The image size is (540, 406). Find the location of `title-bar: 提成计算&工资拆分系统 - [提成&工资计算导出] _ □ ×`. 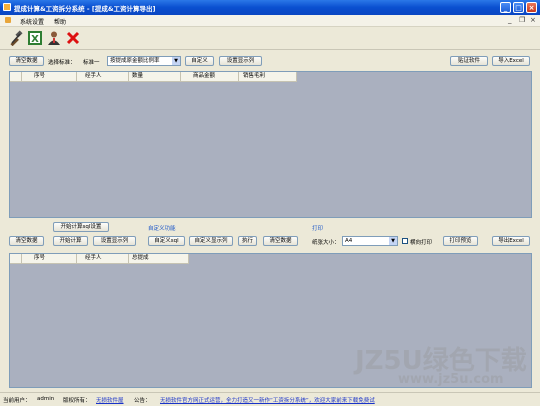

title-bar: 提成计算&工资拆分系统 - [提成&工资计算导出] _ □ × is located at coordinates (270, 7).